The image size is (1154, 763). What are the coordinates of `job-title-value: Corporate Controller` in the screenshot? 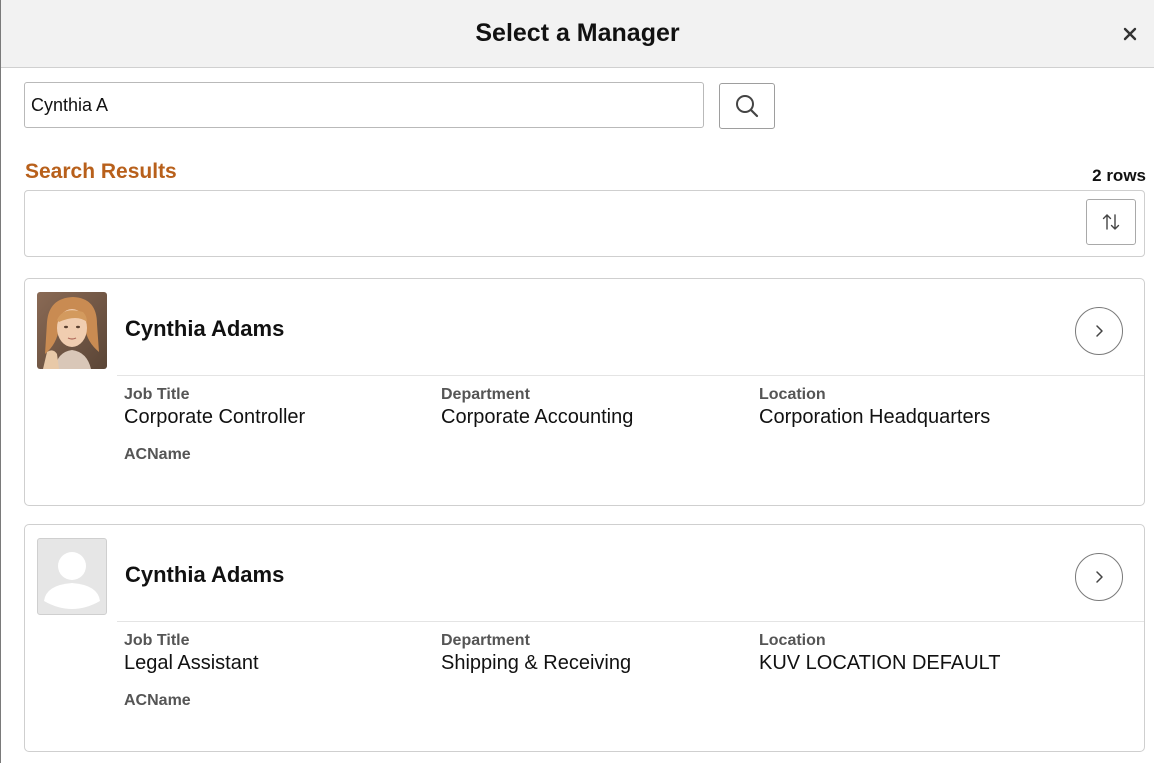 It's located at (215, 417).